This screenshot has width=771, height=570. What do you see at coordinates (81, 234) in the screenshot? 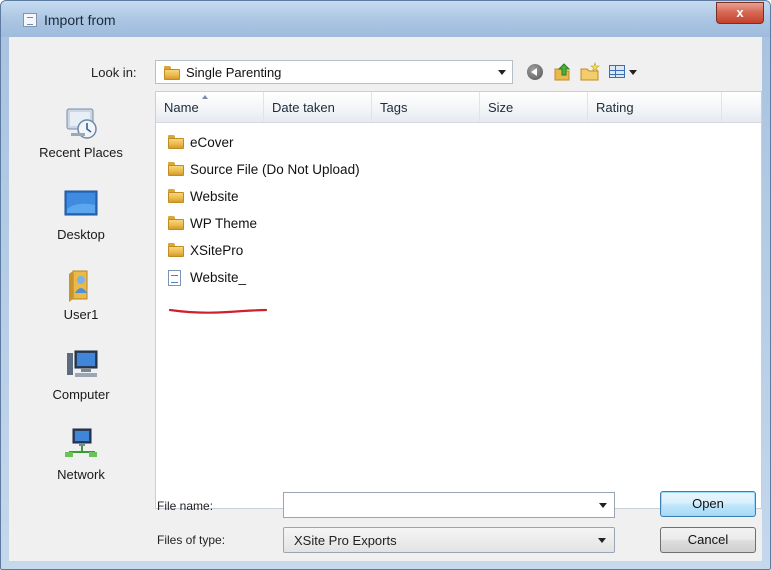
I see `place-label: Desktop` at bounding box center [81, 234].